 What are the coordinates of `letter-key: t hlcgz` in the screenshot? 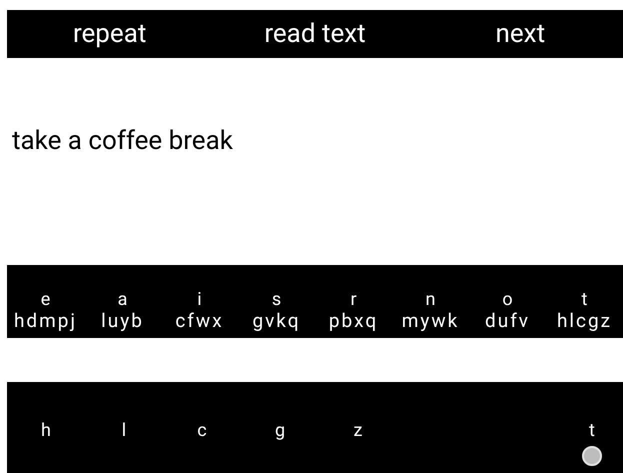 It's located at (584, 310).